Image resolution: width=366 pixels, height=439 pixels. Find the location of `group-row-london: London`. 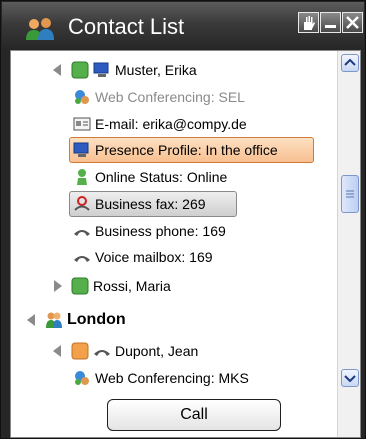

group-row-london: London is located at coordinates (74, 320).